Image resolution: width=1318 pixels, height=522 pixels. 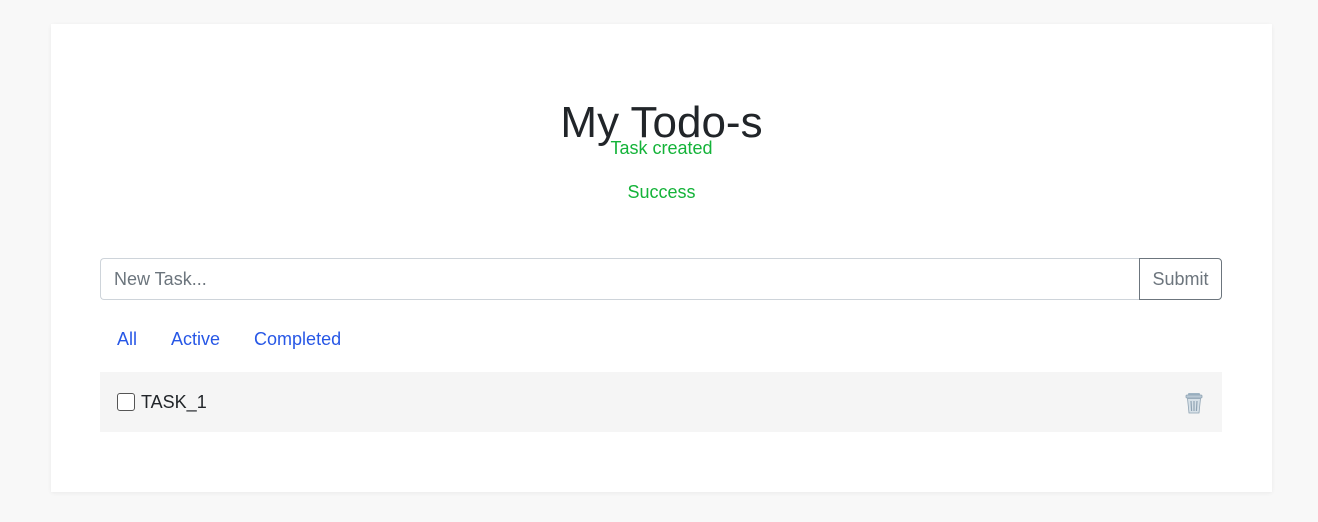 I want to click on success-message: Success, so click(x=661, y=192).